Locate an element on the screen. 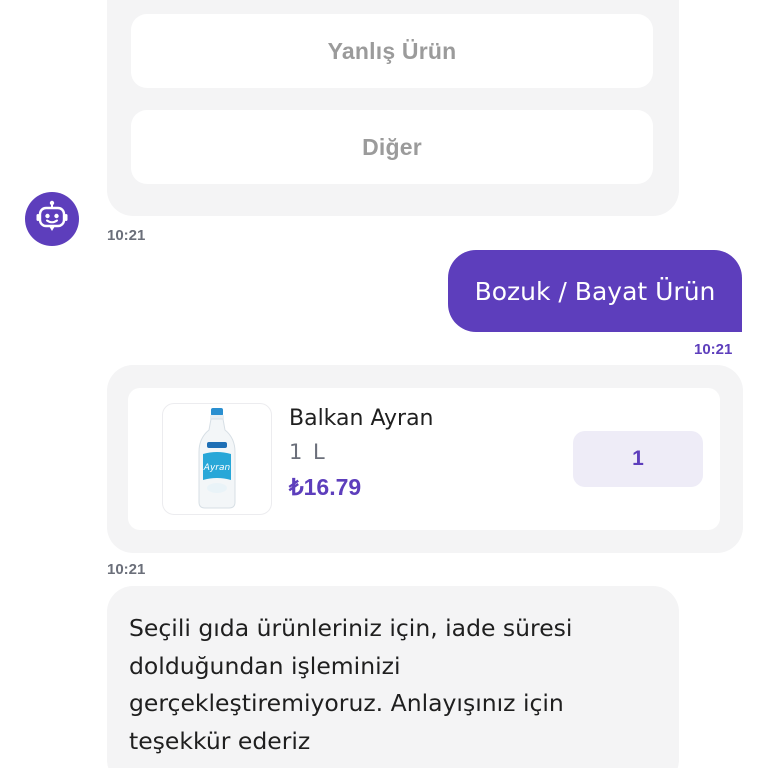  bot-avatar is located at coordinates (52, 219).